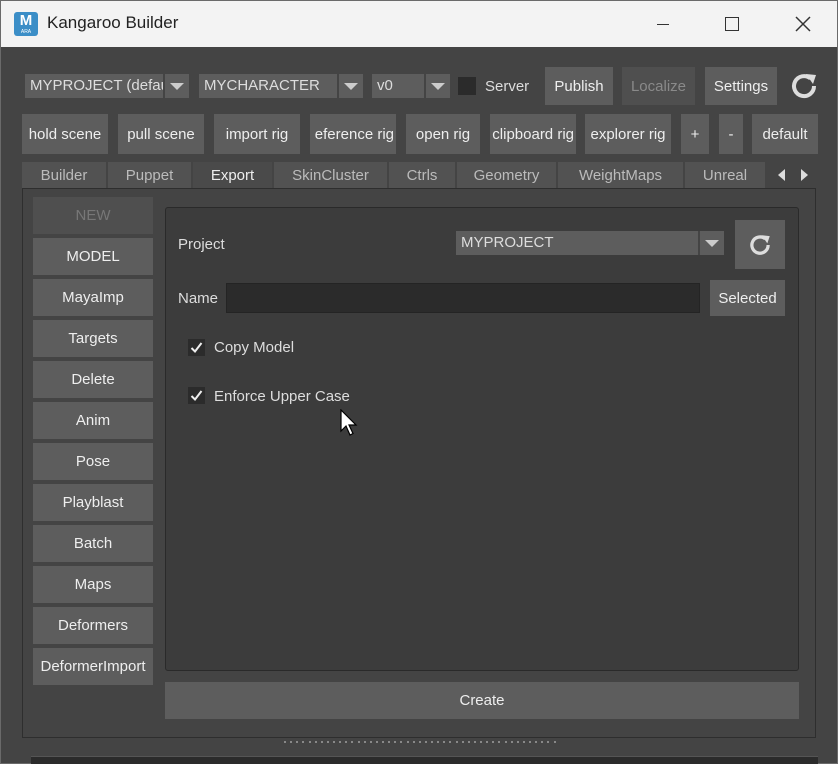 This screenshot has width=838, height=764. What do you see at coordinates (463, 298) in the screenshot?
I see `name-input` at bounding box center [463, 298].